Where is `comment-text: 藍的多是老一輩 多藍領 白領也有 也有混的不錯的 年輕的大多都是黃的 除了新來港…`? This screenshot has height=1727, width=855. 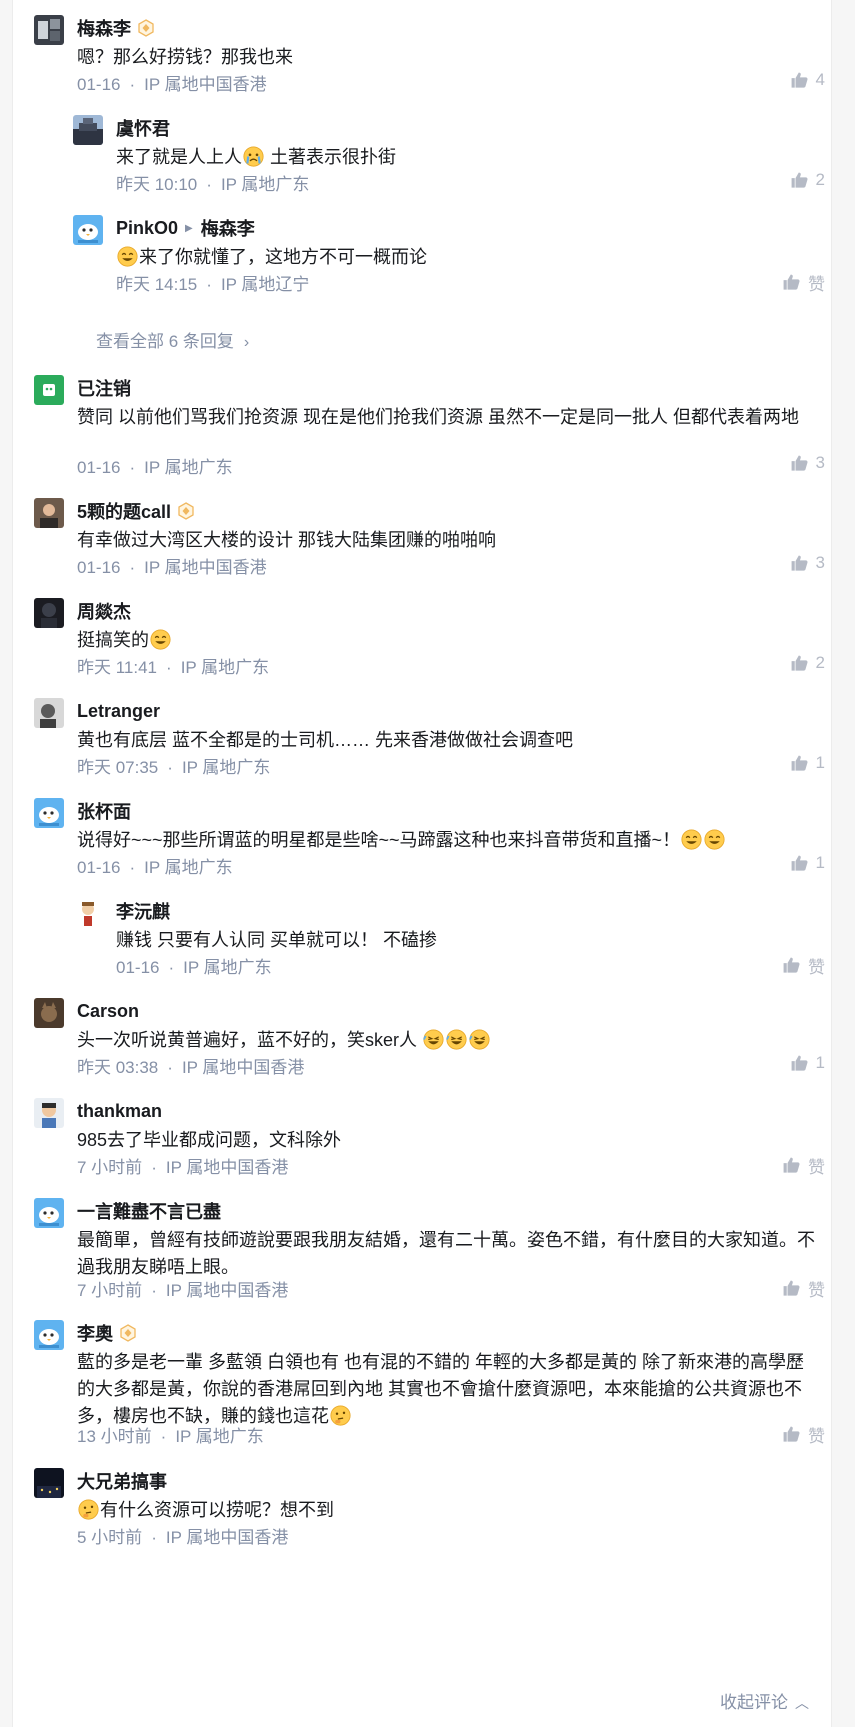 comment-text: 藍的多是老一輩 多藍領 白領也有 也有混的不錯的 年輕的大多都是黃的 除了新來港… is located at coordinates (446, 1389).